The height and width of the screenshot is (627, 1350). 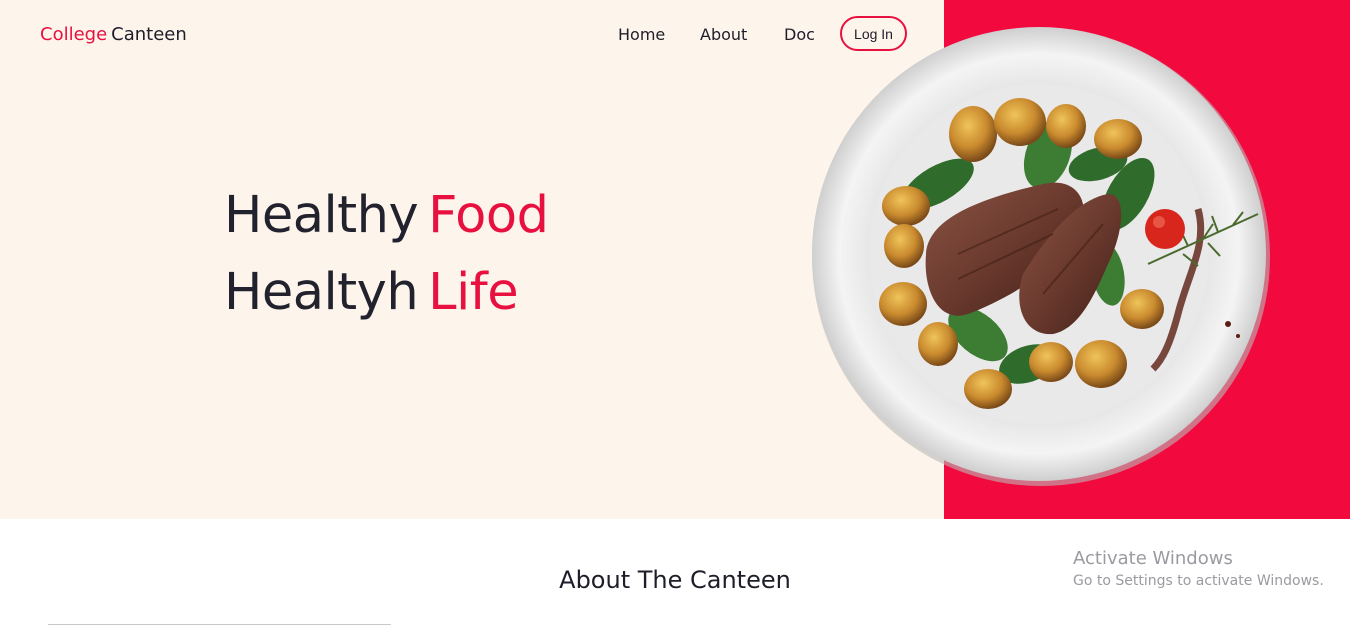 I want to click on site-logo: College Canteen, so click(x=113, y=34).